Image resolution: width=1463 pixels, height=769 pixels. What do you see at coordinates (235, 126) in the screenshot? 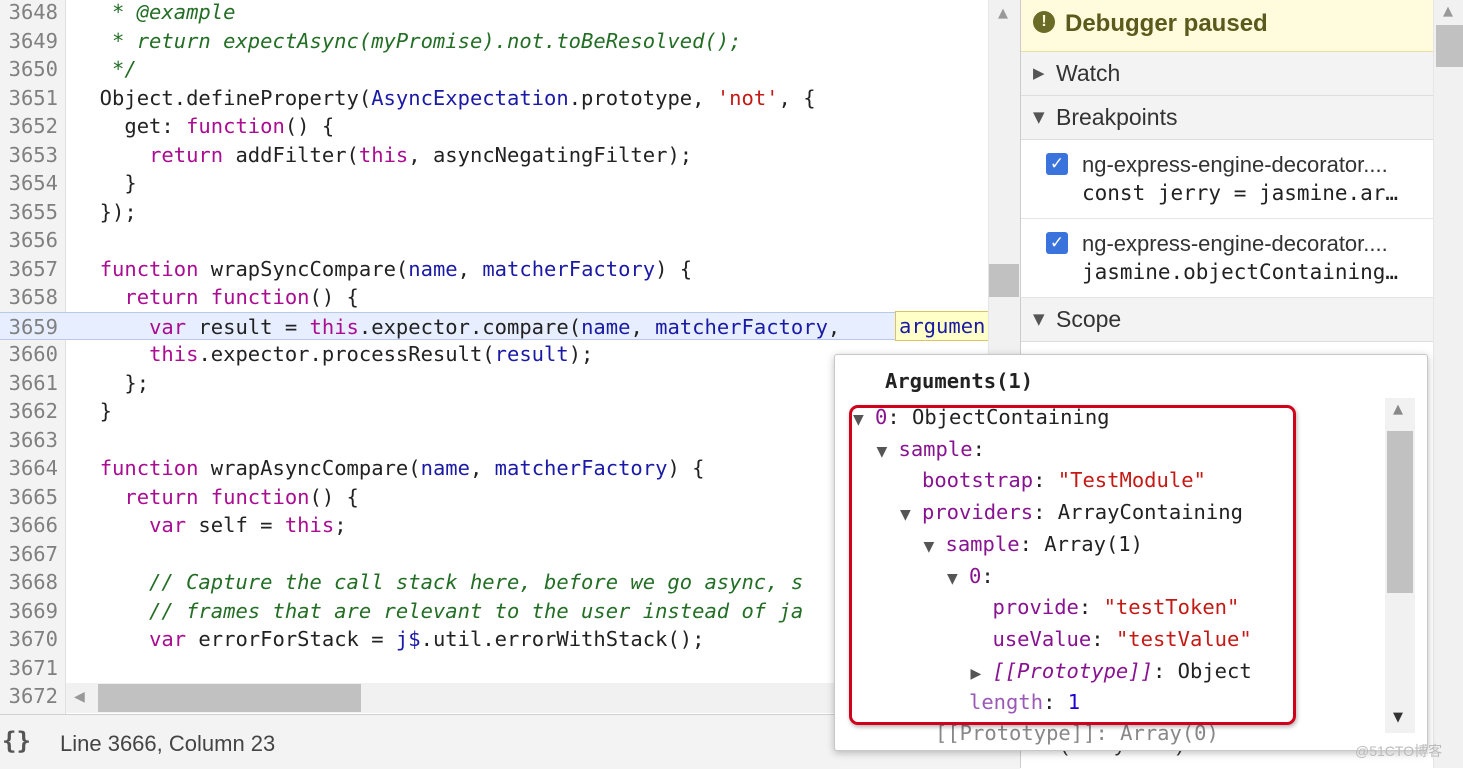
I see `code-token: function` at bounding box center [235, 126].